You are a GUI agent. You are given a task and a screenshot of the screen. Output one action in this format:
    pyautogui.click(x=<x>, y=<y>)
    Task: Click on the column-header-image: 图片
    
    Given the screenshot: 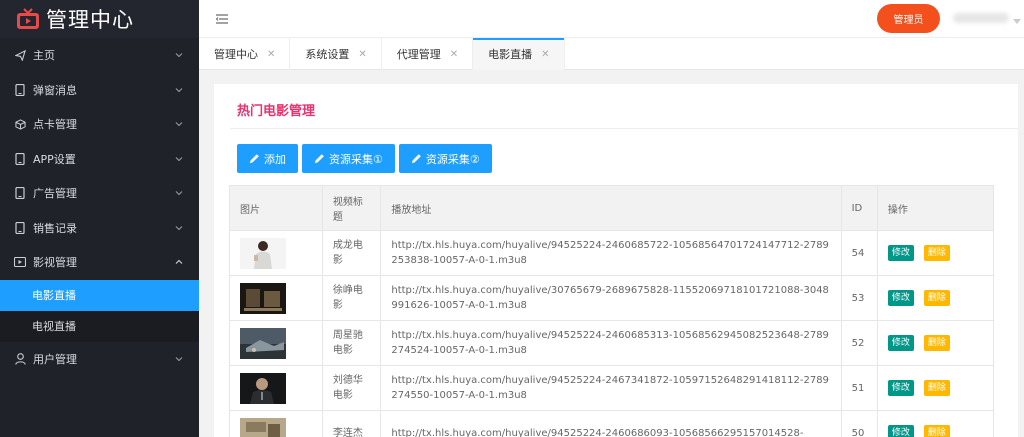 What is the action you would take?
    pyautogui.click(x=276, y=208)
    